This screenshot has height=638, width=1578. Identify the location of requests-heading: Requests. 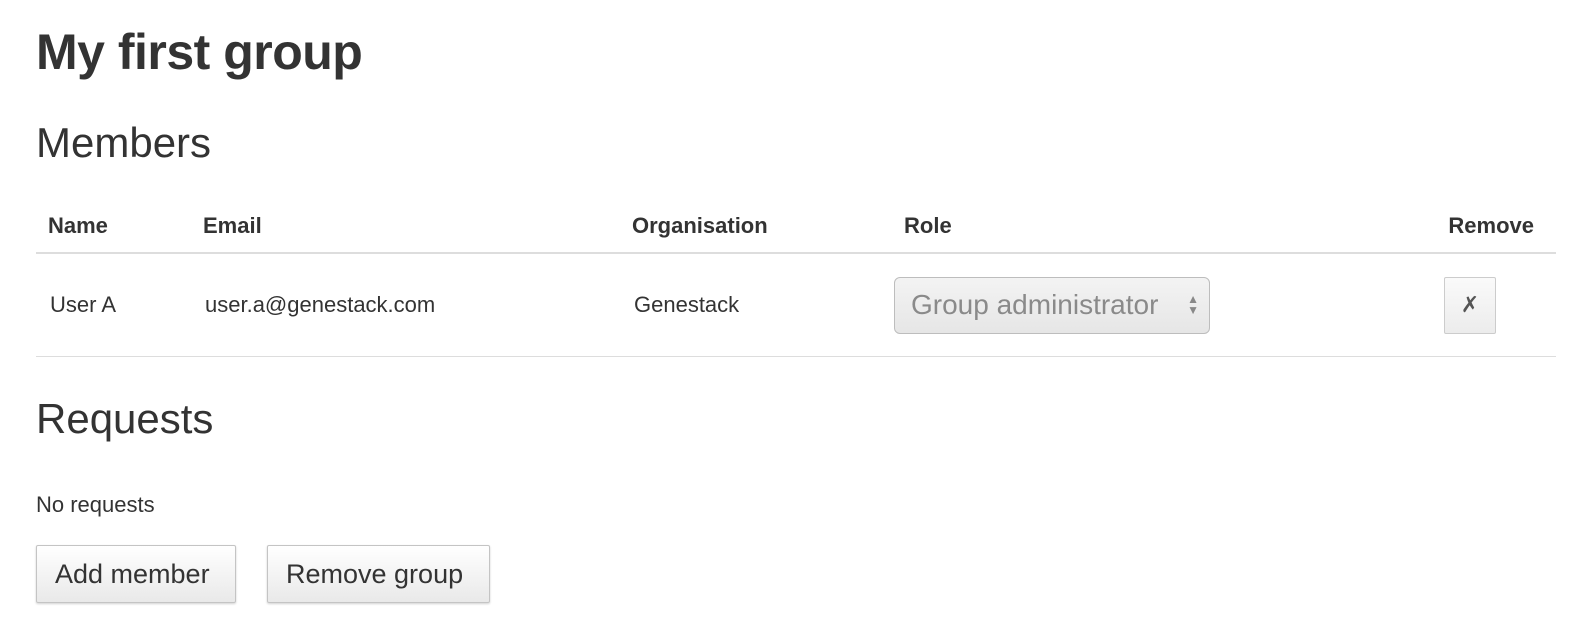
(125, 418).